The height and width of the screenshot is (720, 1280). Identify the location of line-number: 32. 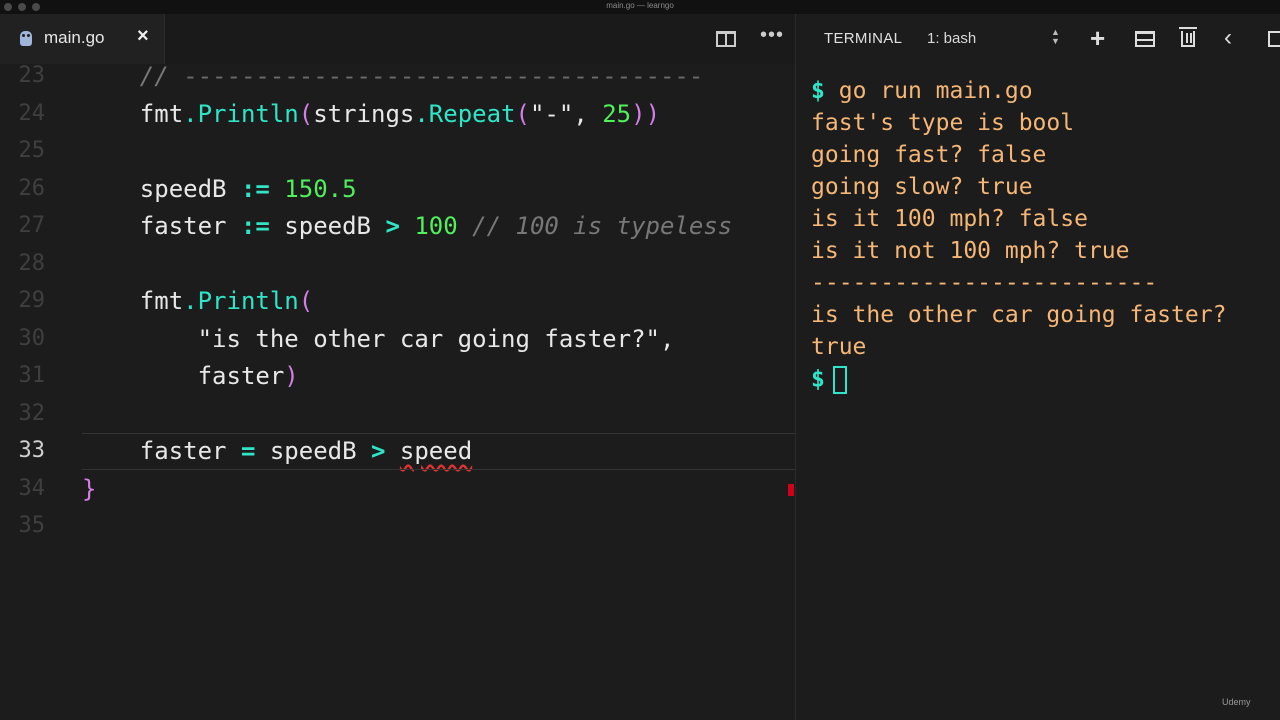
(32, 413).